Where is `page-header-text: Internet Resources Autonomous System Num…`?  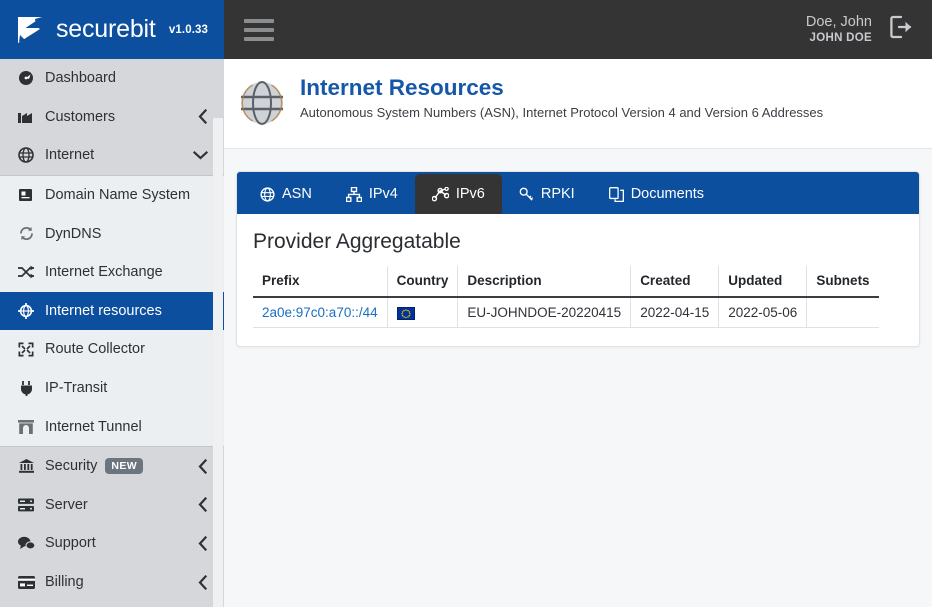
page-header-text: Internet Resources Autonomous System Num… is located at coordinates (561, 97).